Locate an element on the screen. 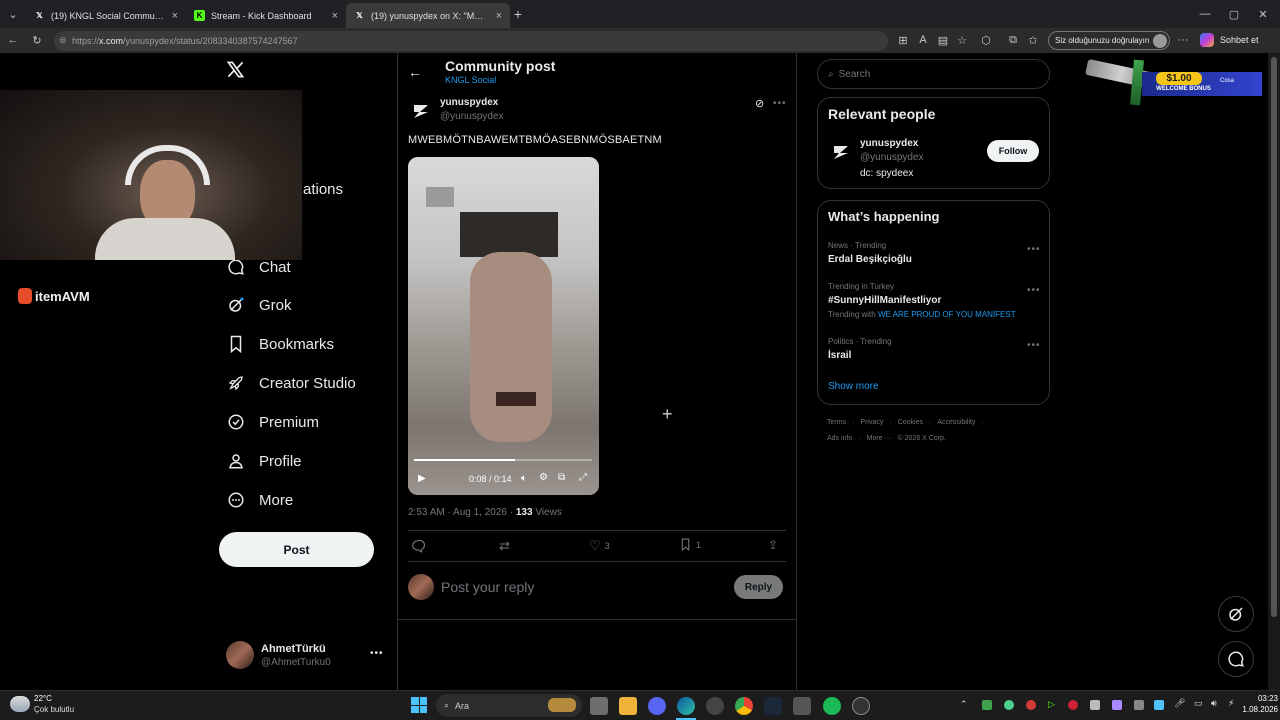 This screenshot has width=1280, height=720. tab-list-chevron-icon: ⌄ is located at coordinates (13, 14).